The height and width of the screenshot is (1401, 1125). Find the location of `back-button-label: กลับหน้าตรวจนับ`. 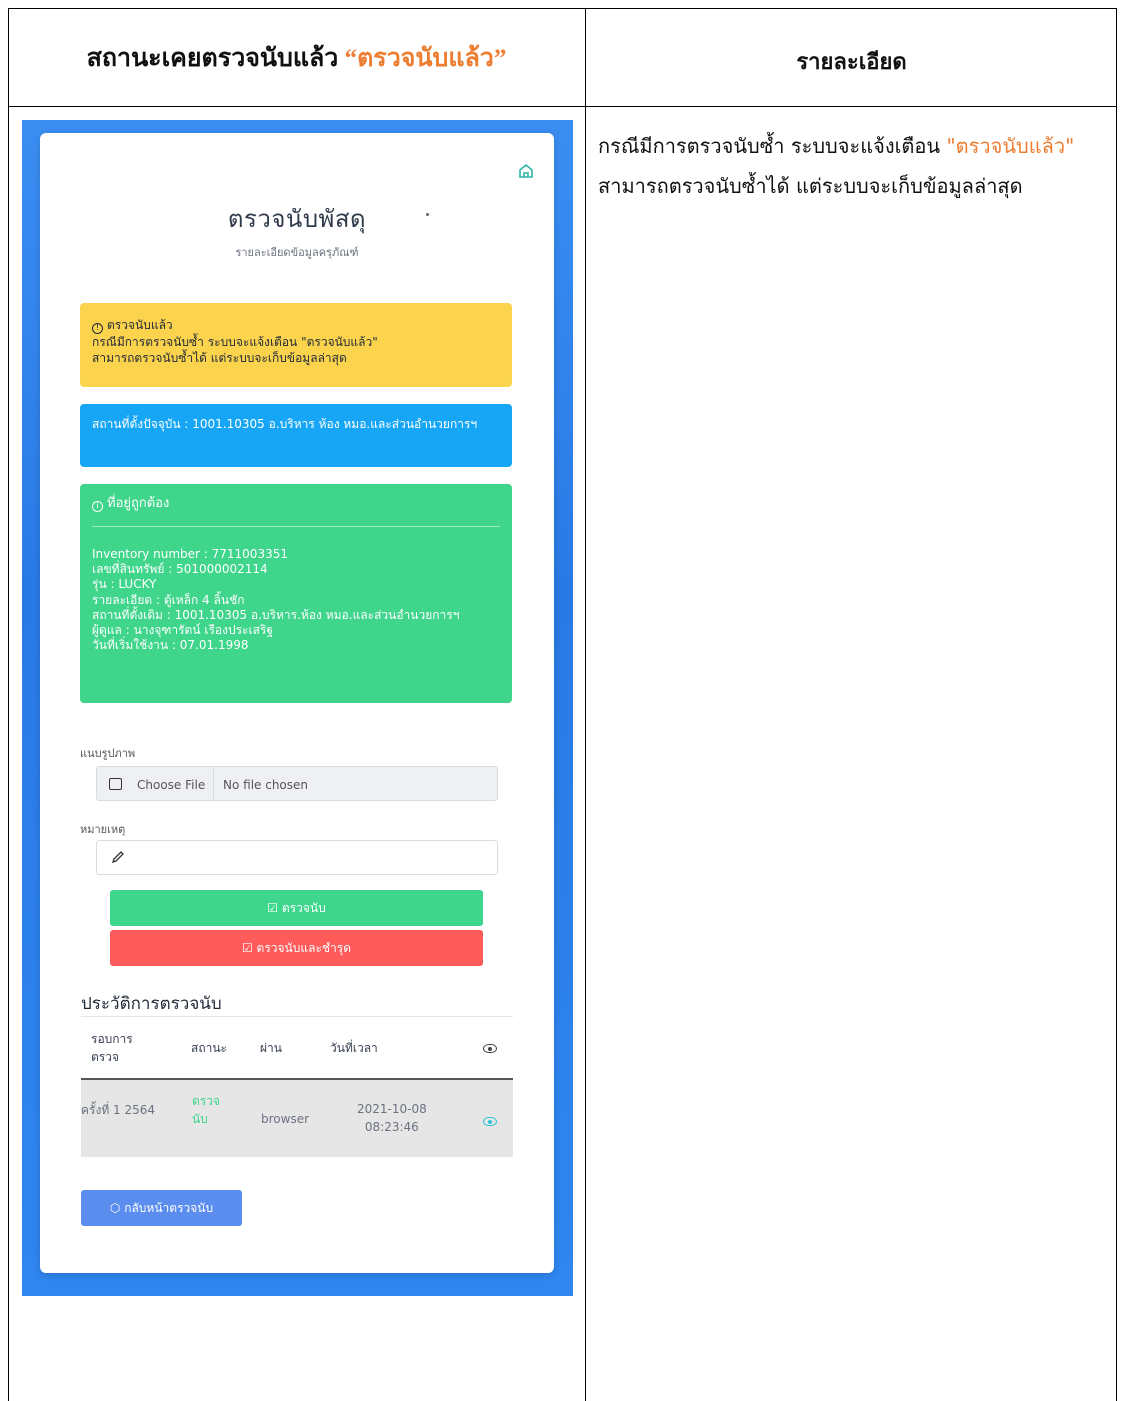

back-button-label: กลับหน้าตรวจนับ is located at coordinates (169, 1208).